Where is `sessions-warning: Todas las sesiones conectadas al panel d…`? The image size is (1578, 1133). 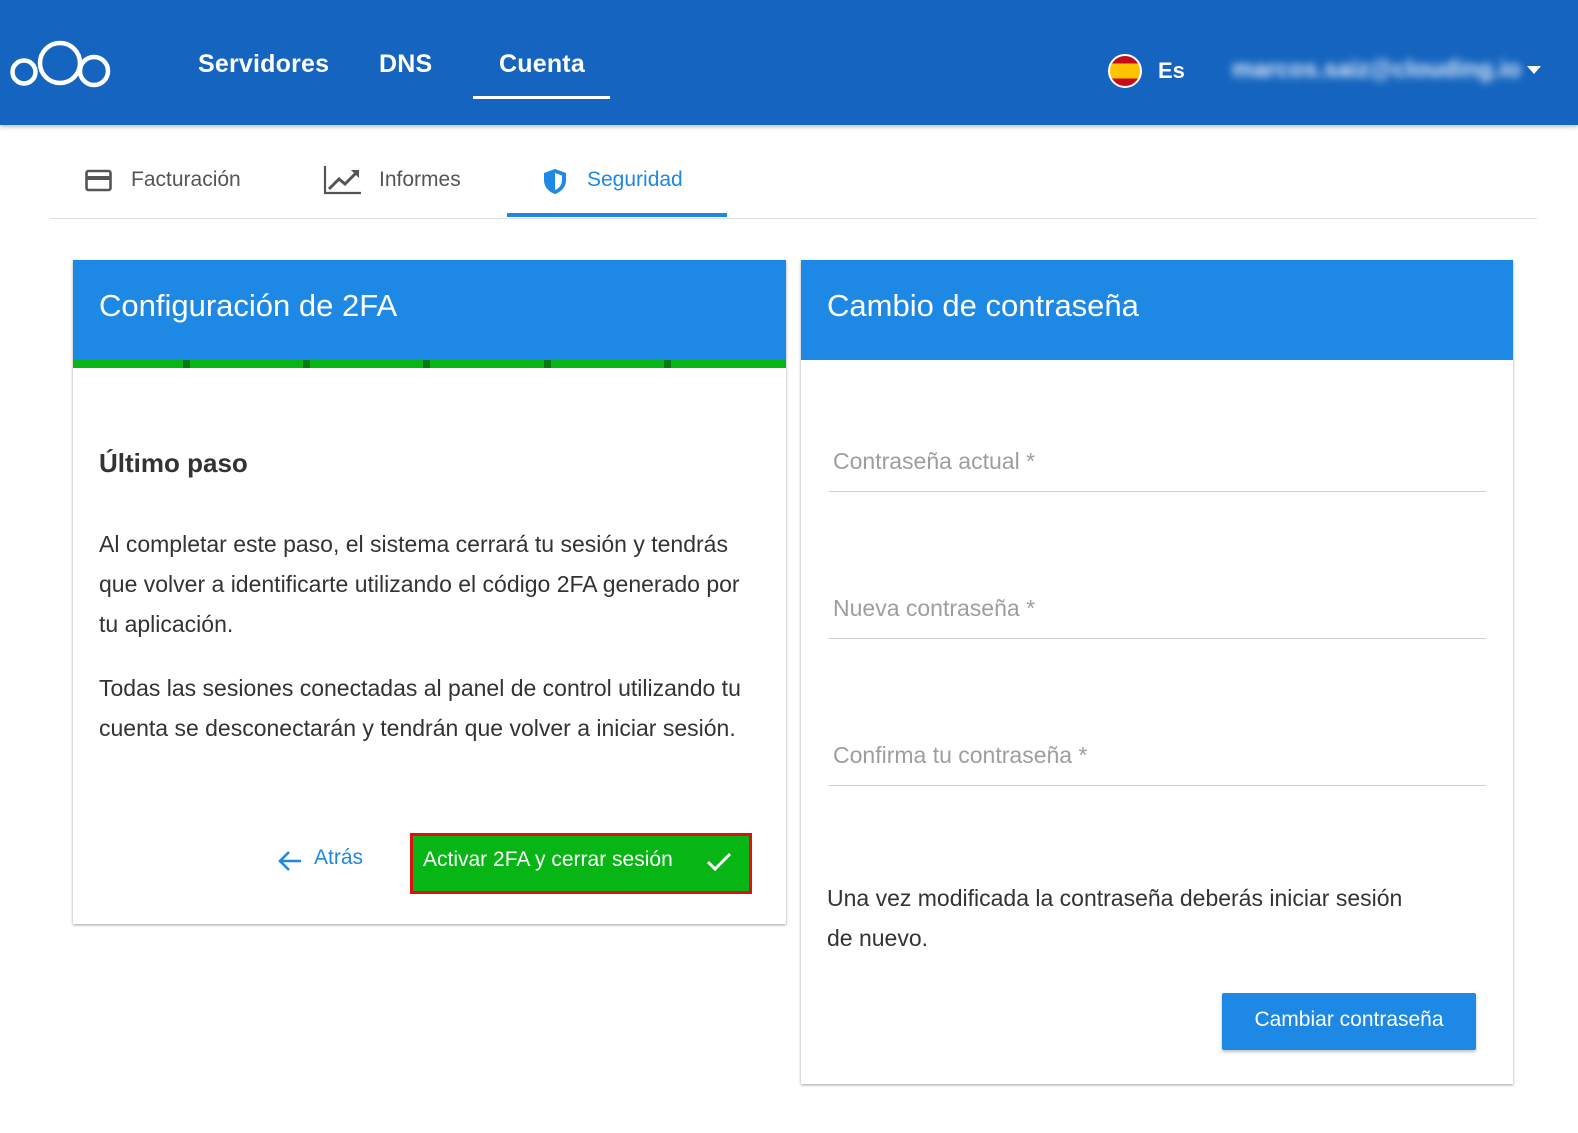
sessions-warning: Todas las sesiones conectadas al panel d… is located at coordinates (420, 708).